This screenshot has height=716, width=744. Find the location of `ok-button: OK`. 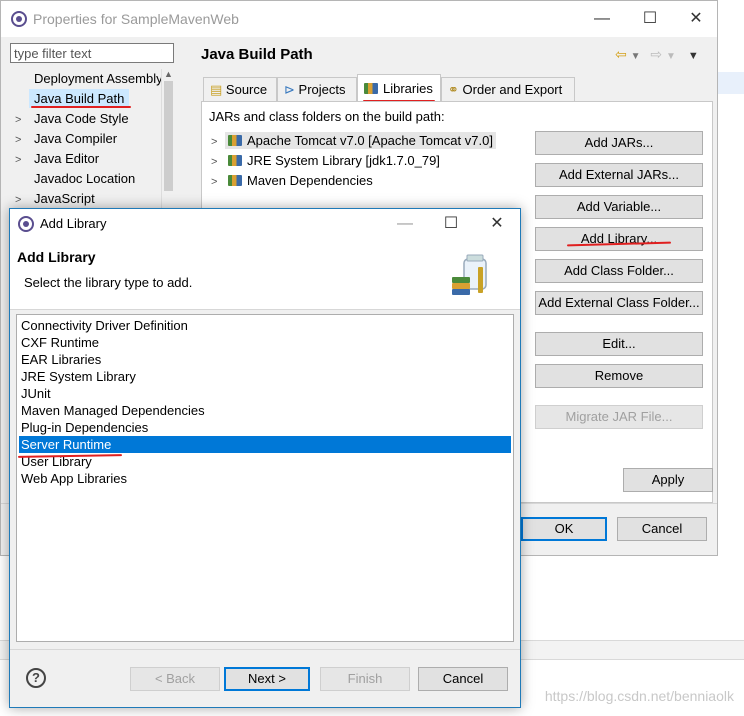

ok-button: OK is located at coordinates (564, 529).